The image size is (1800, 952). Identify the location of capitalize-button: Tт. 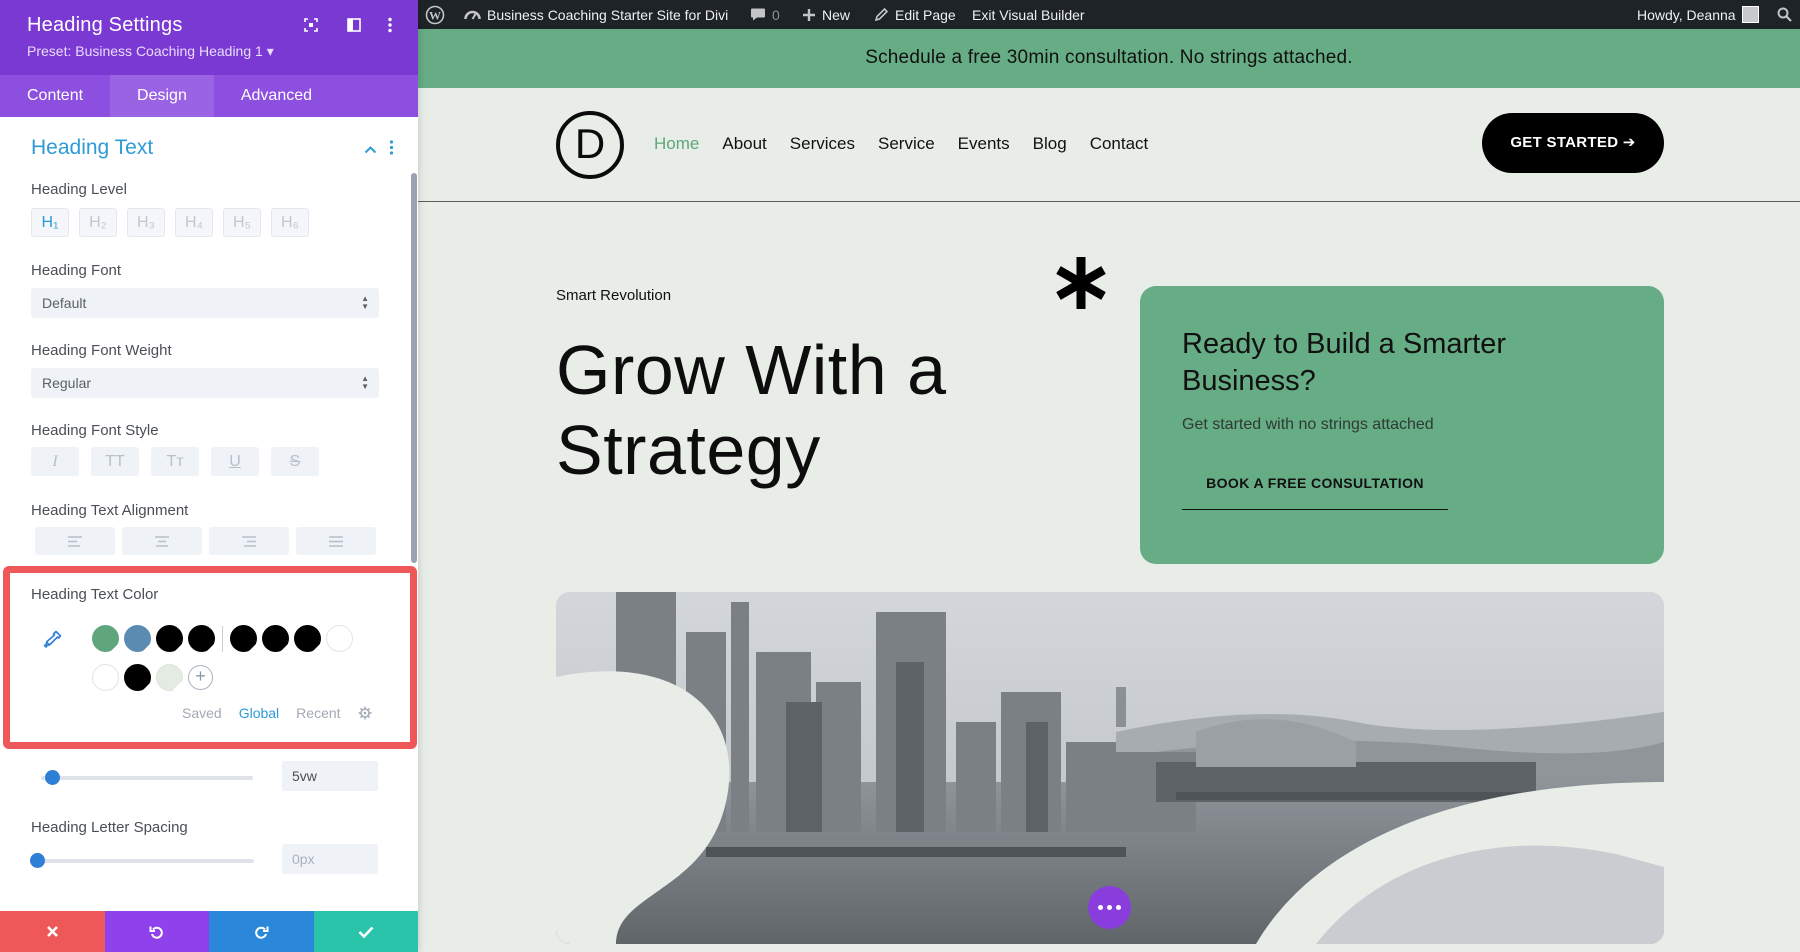
(175, 461).